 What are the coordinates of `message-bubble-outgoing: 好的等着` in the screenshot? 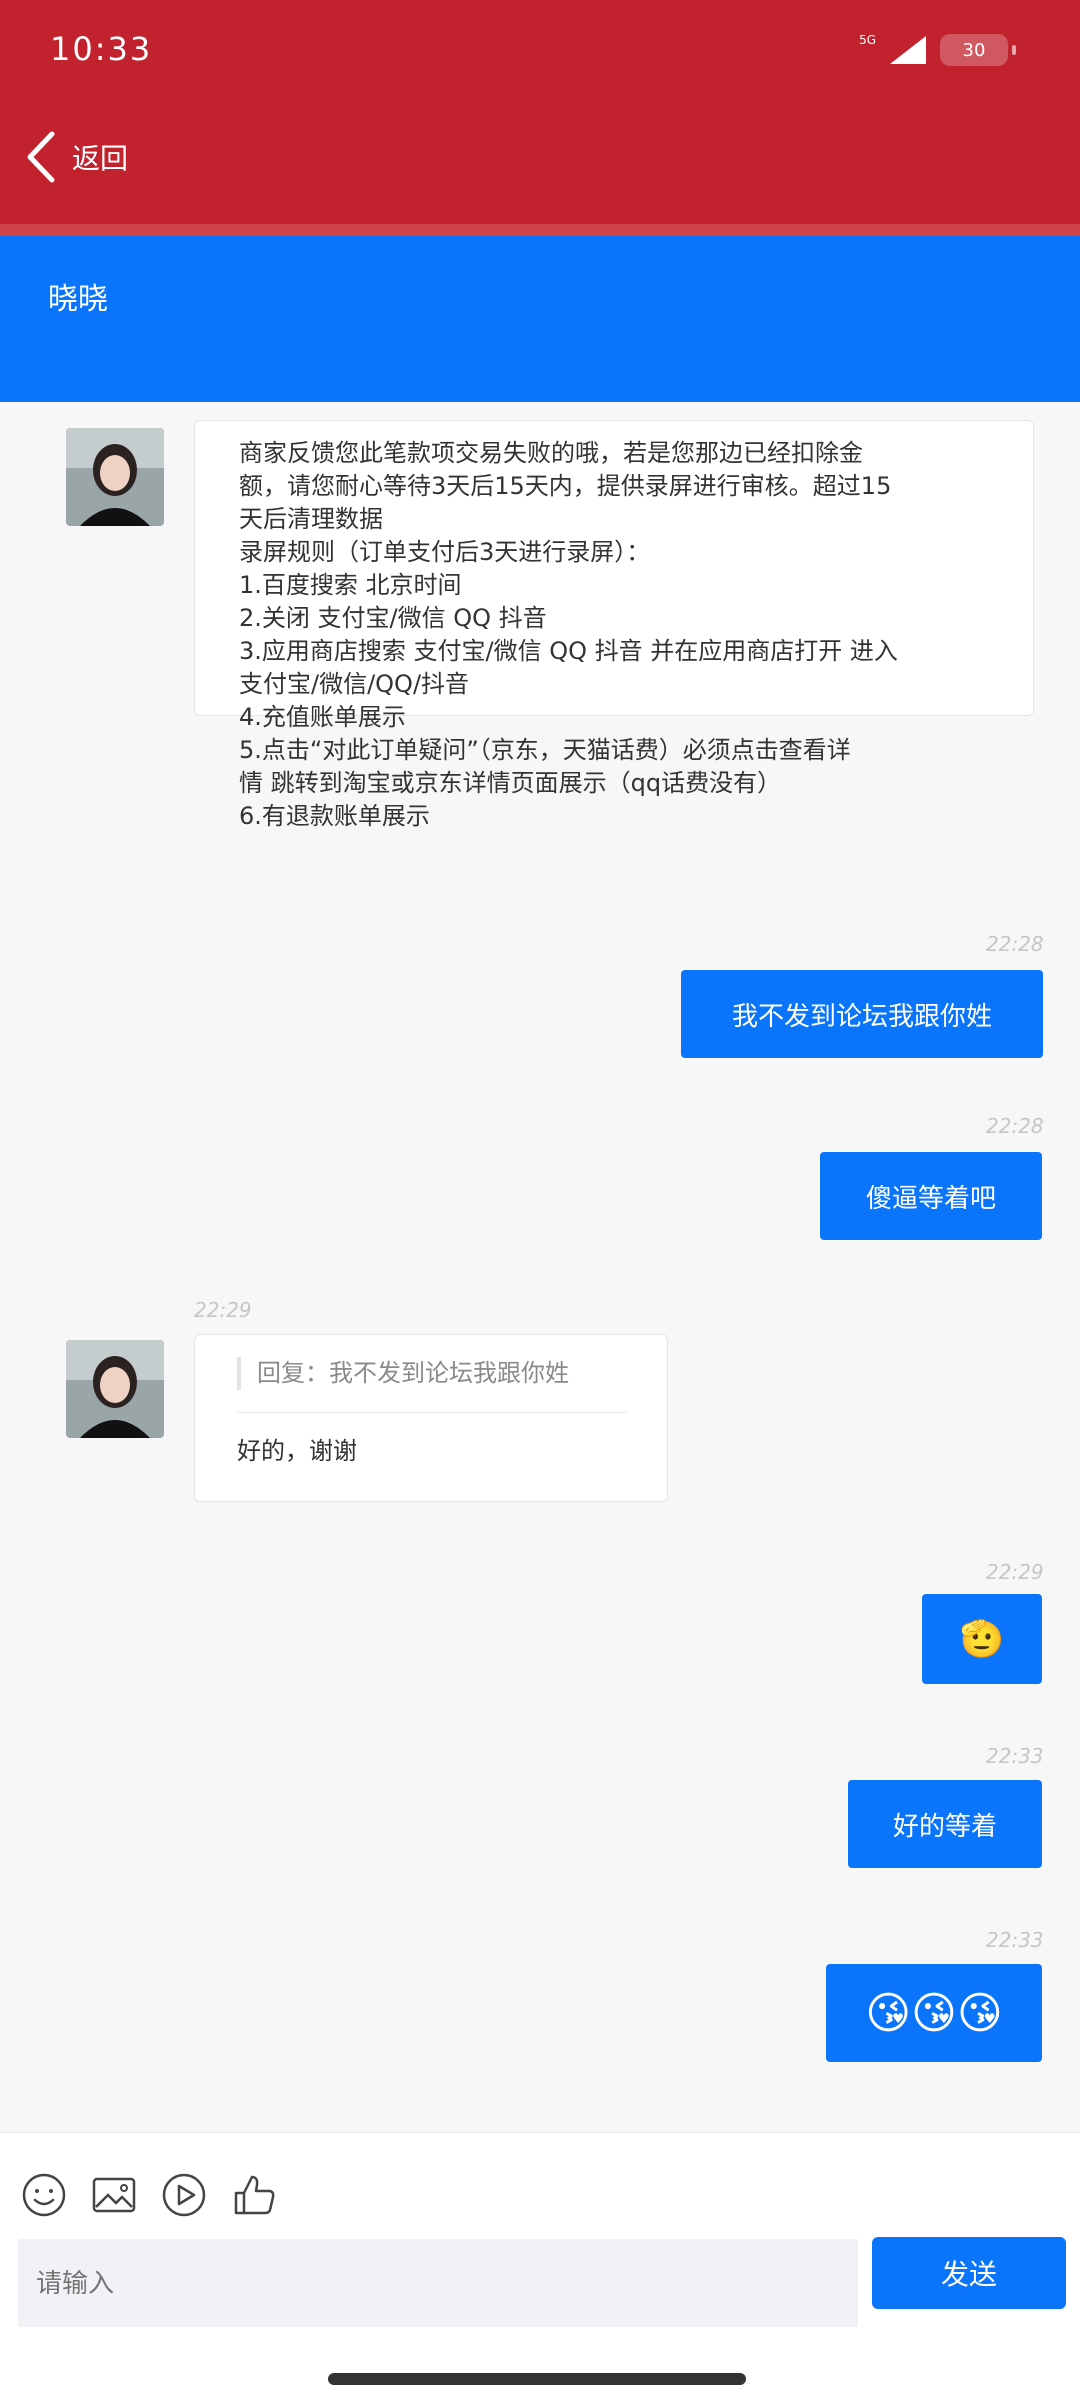 It's located at (945, 1824).